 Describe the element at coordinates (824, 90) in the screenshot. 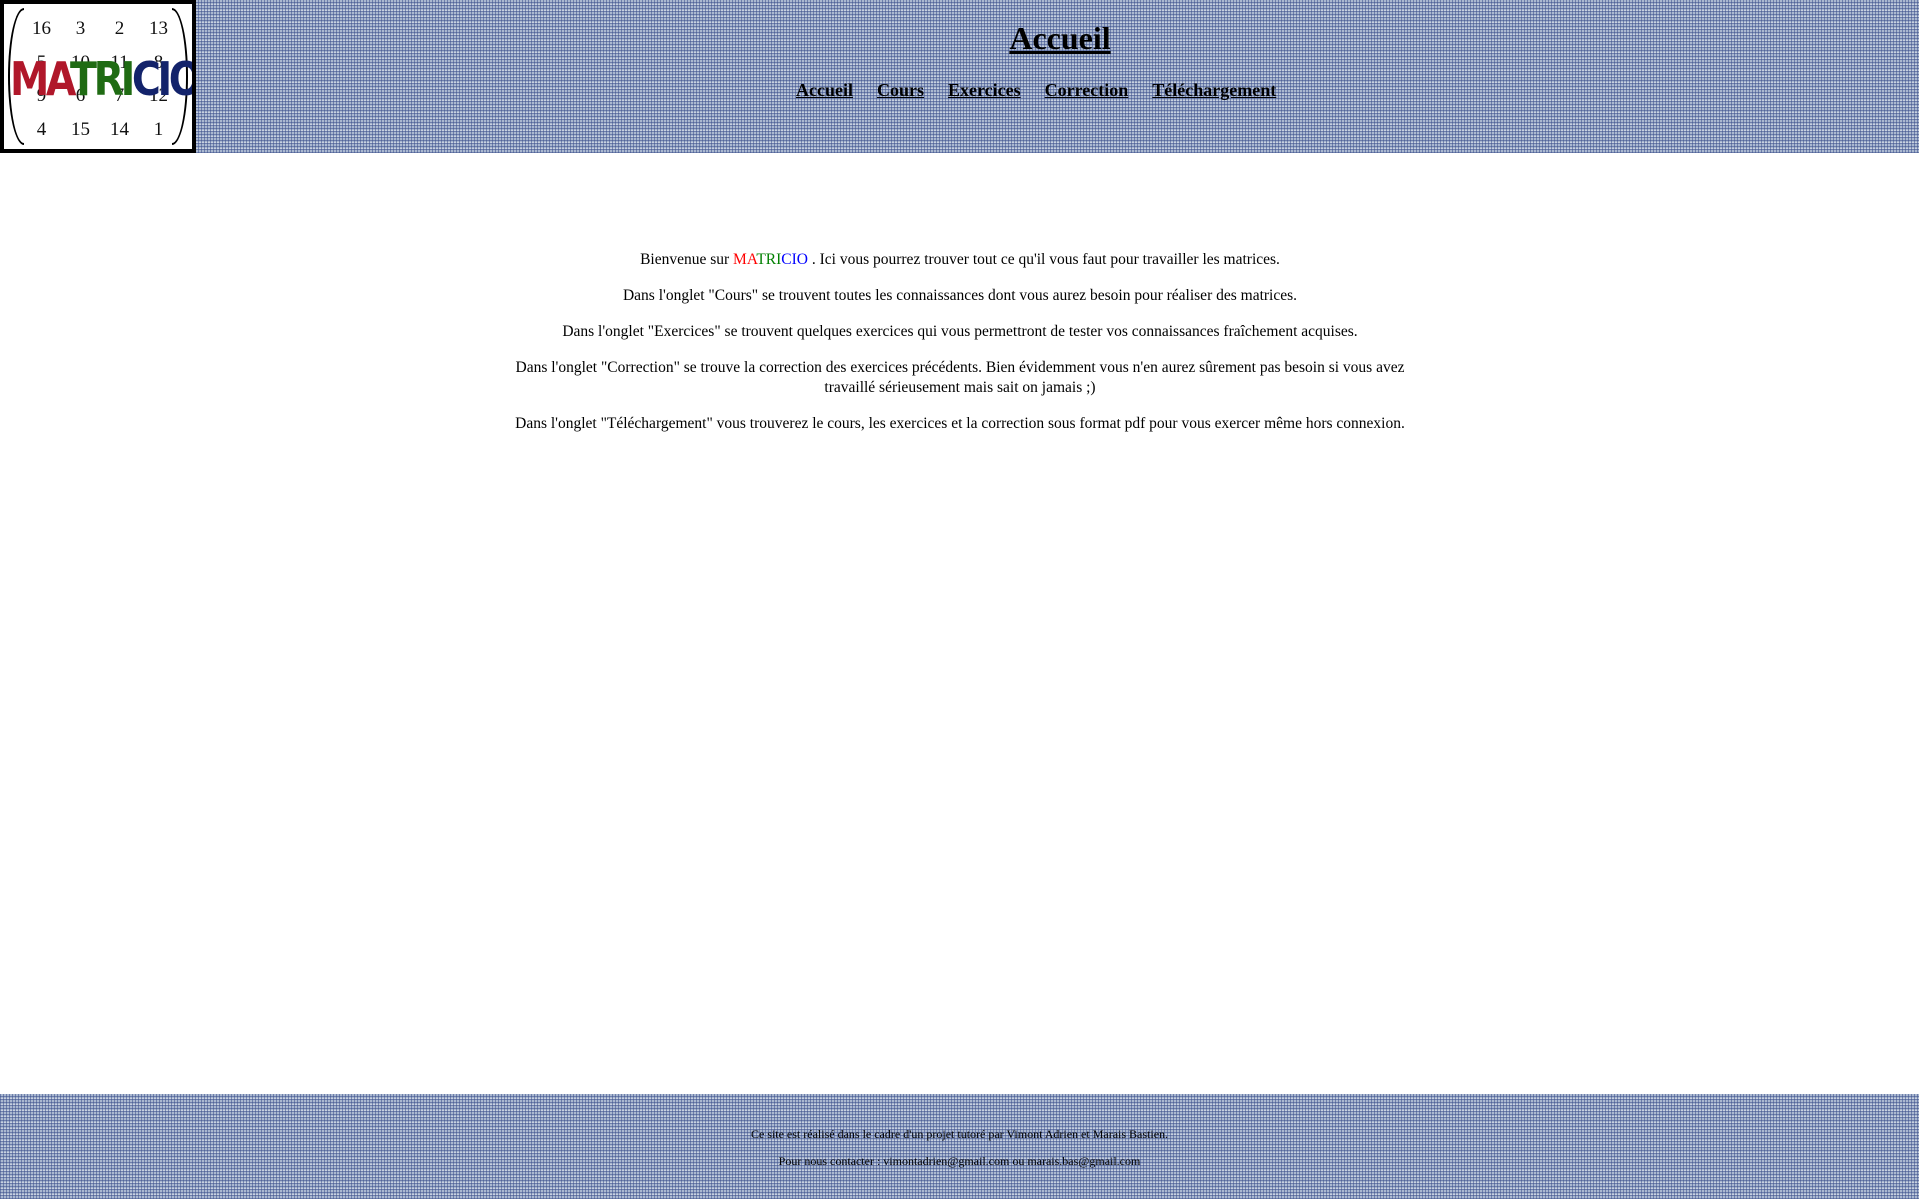

I see `nav-link-accueil: Accueil` at that location.